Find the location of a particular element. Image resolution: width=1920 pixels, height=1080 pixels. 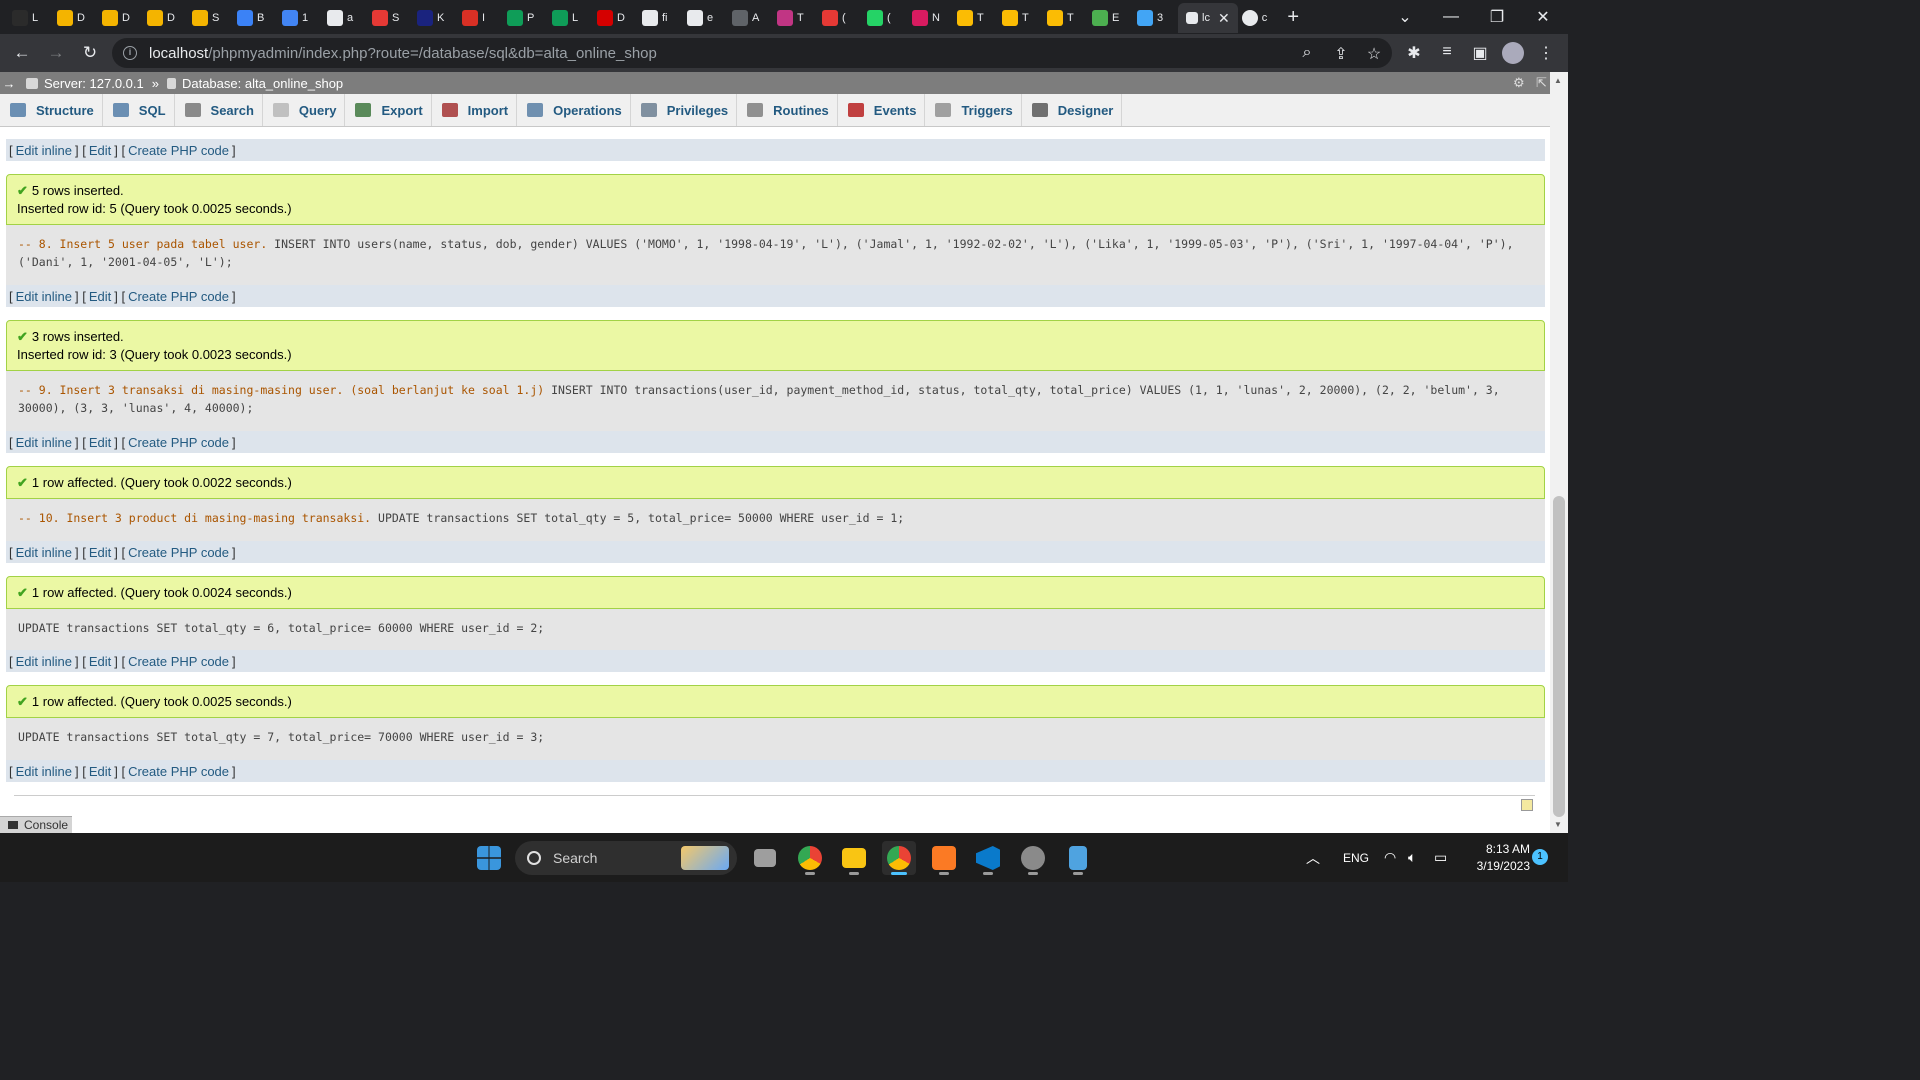

taskbar-notepad is located at coordinates (1078, 858).